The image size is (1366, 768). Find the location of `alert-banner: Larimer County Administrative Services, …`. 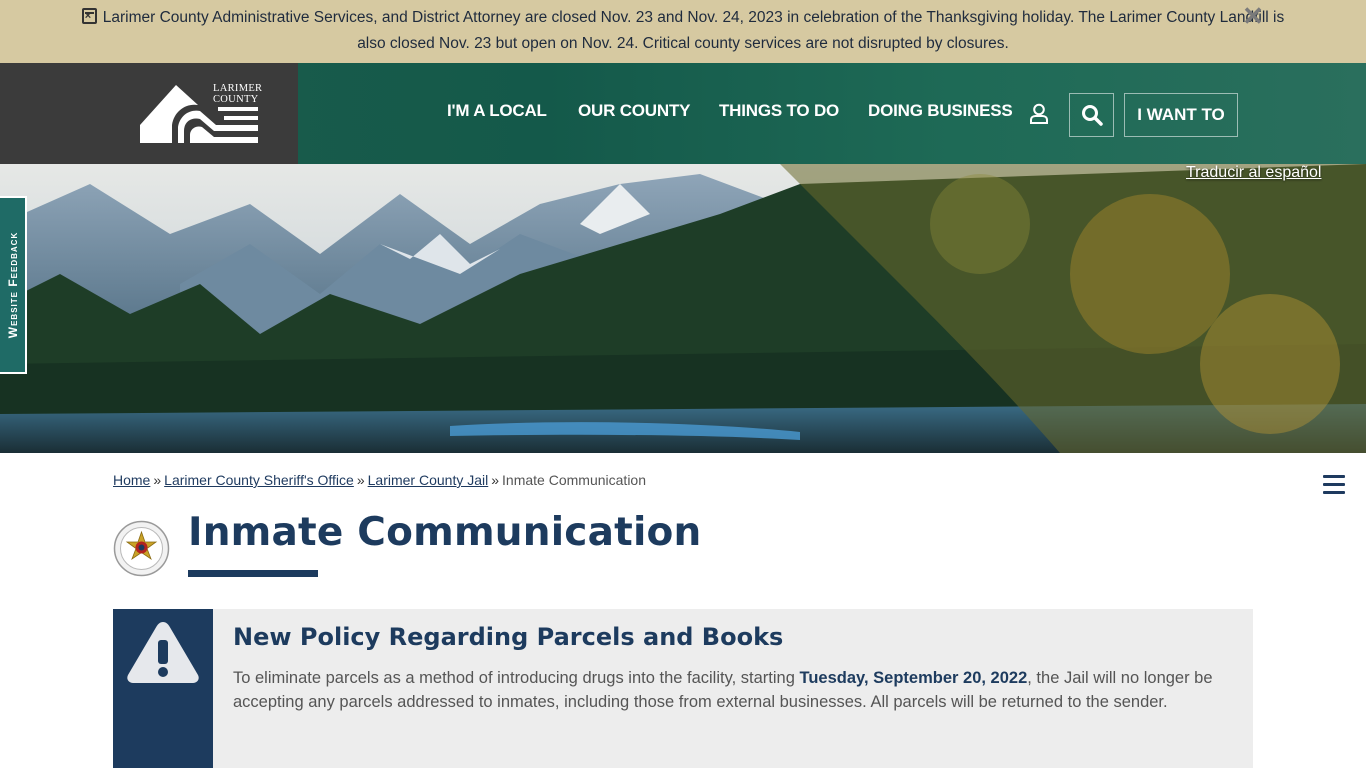

alert-banner: Larimer County Administrative Services, … is located at coordinates (683, 31).